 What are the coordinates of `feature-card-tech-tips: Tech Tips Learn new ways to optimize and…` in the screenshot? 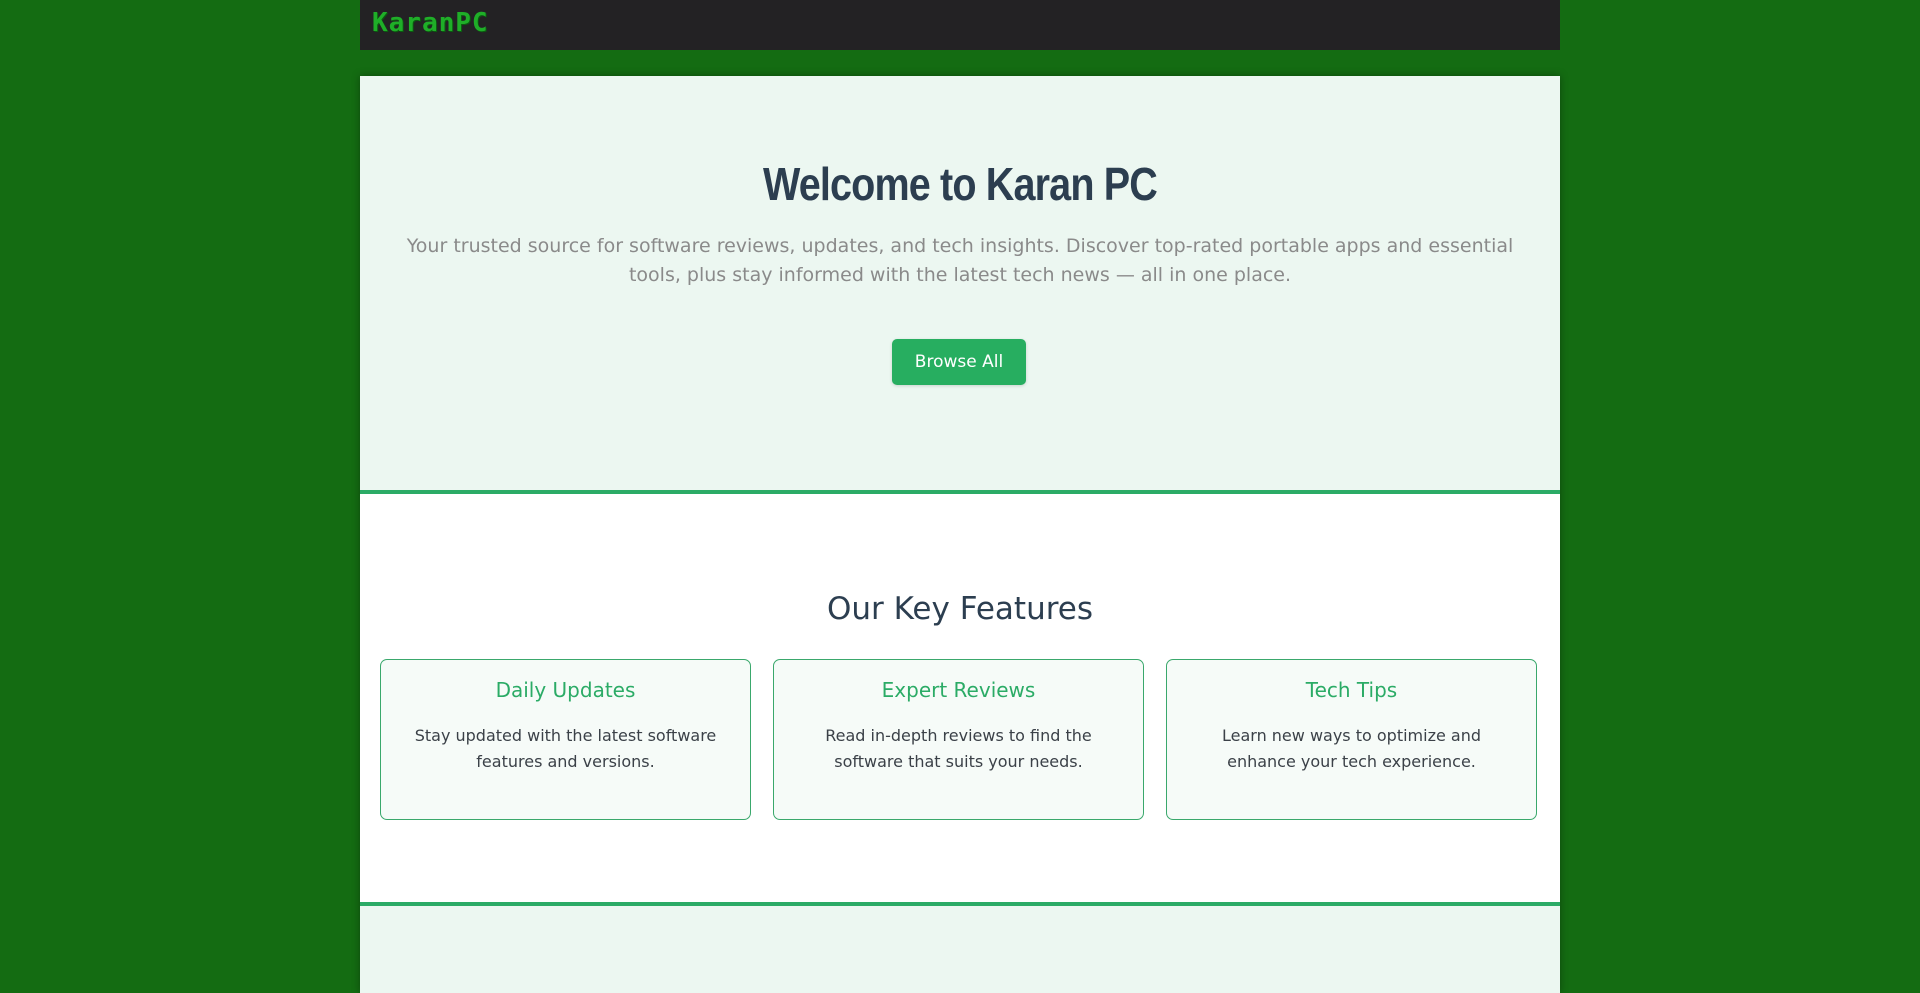 It's located at (1351, 739).